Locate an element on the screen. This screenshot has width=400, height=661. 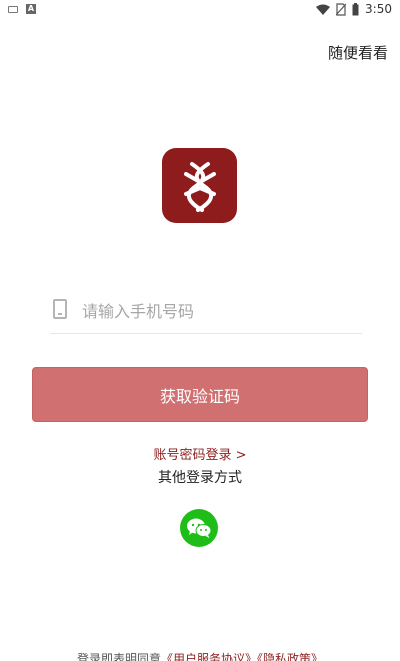
status-time: 3:50 is located at coordinates (378, 9).